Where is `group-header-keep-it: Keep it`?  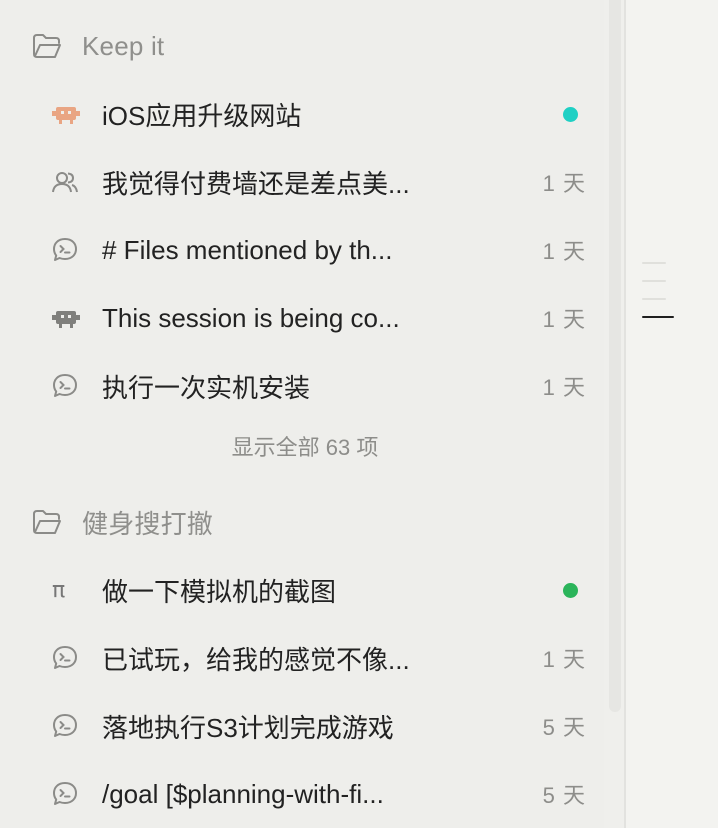 group-header-keep-it: Keep it is located at coordinates (98, 46).